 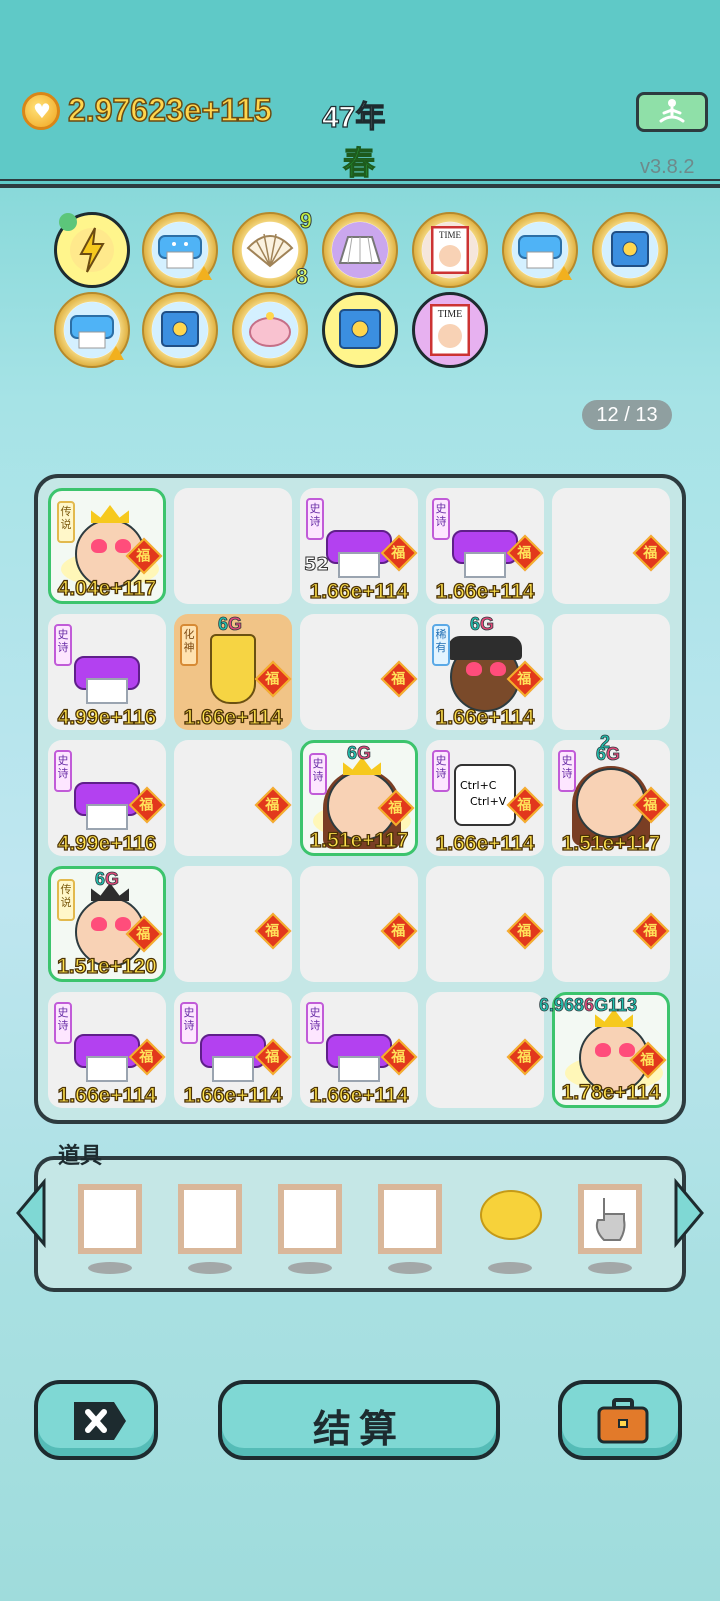 I want to click on top-bar: ♥ 2.97623e+115 47年 春 v3.8.2, so click(x=360, y=94).